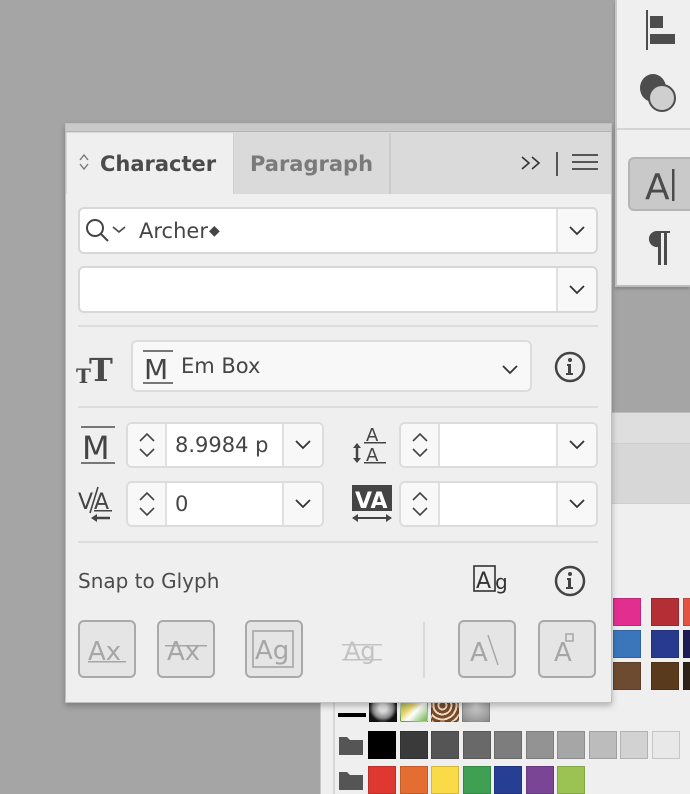 Image resolution: width=690 pixels, height=794 pixels. What do you see at coordinates (576, 445) in the screenshot?
I see `leading-dropdown` at bounding box center [576, 445].